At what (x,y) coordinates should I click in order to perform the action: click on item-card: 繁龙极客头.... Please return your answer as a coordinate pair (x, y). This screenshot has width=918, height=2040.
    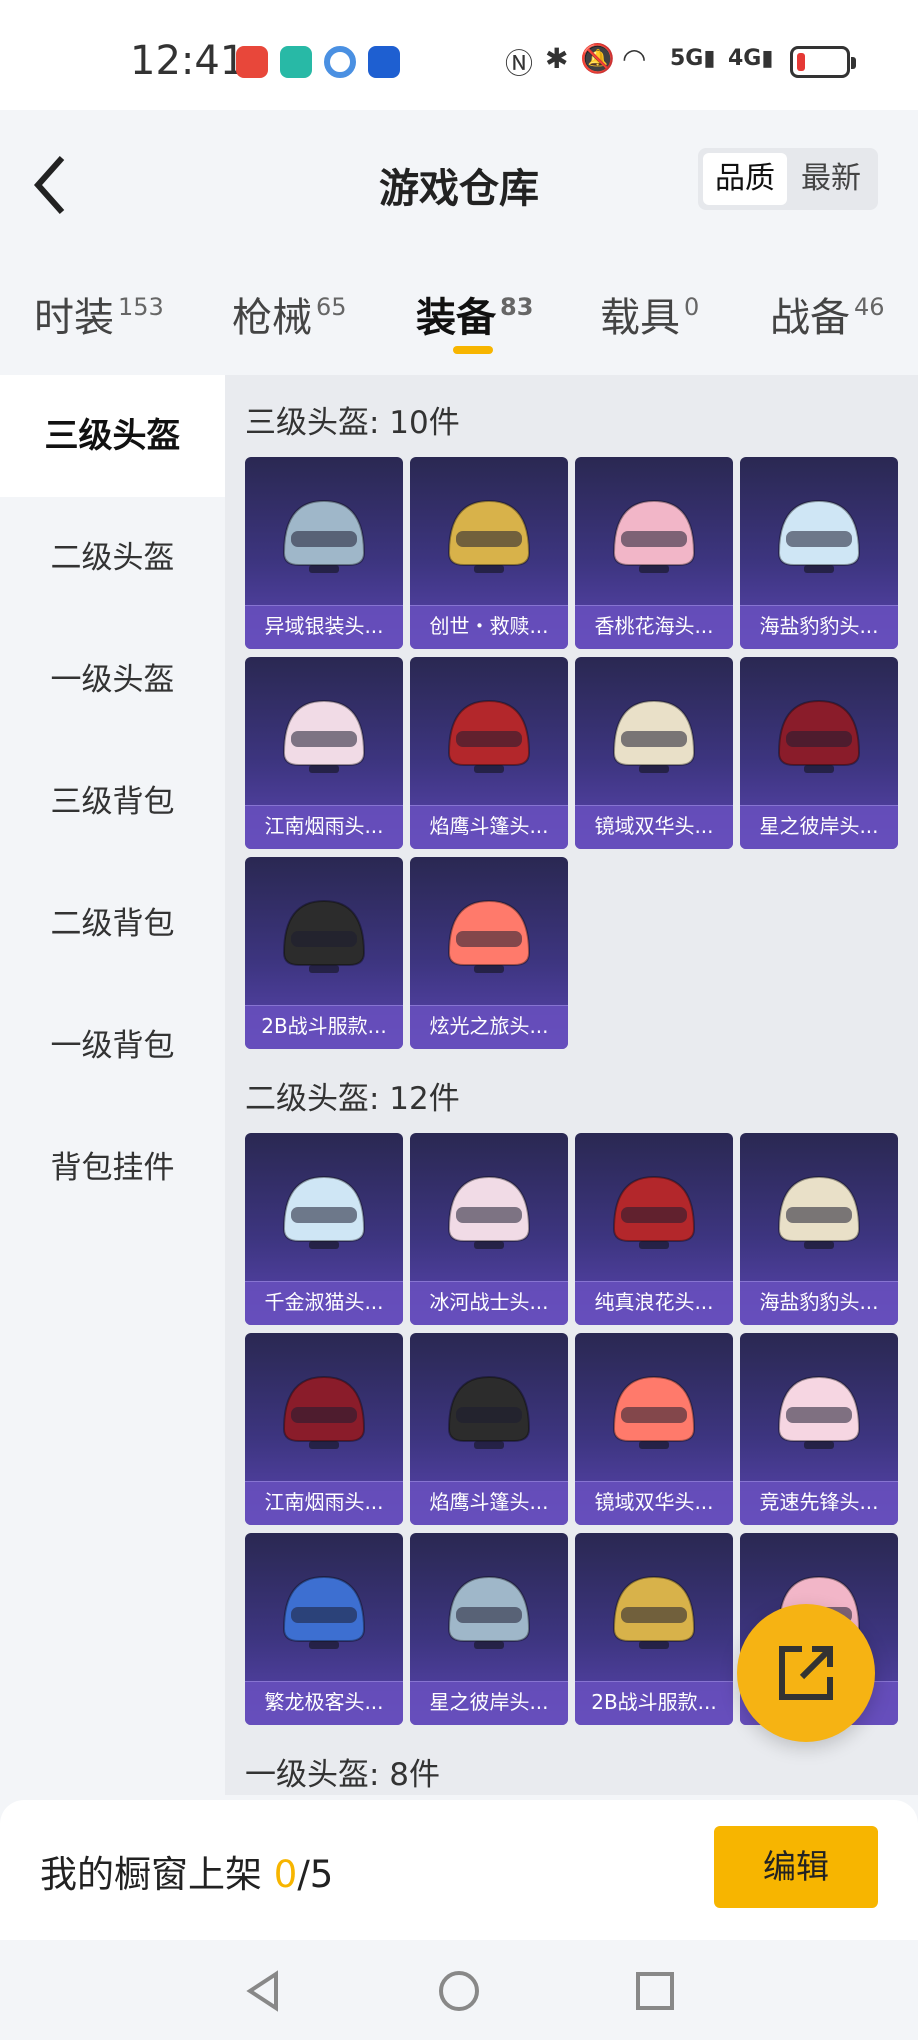
    Looking at the image, I should click on (324, 1629).